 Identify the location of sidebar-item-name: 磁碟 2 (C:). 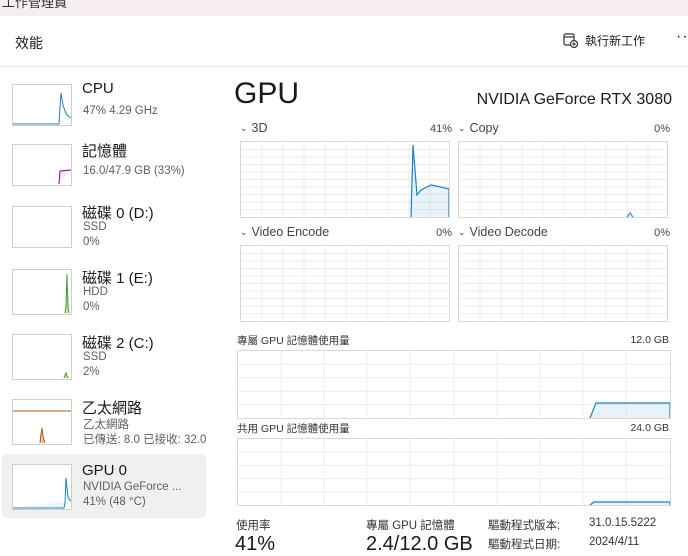
(118, 343).